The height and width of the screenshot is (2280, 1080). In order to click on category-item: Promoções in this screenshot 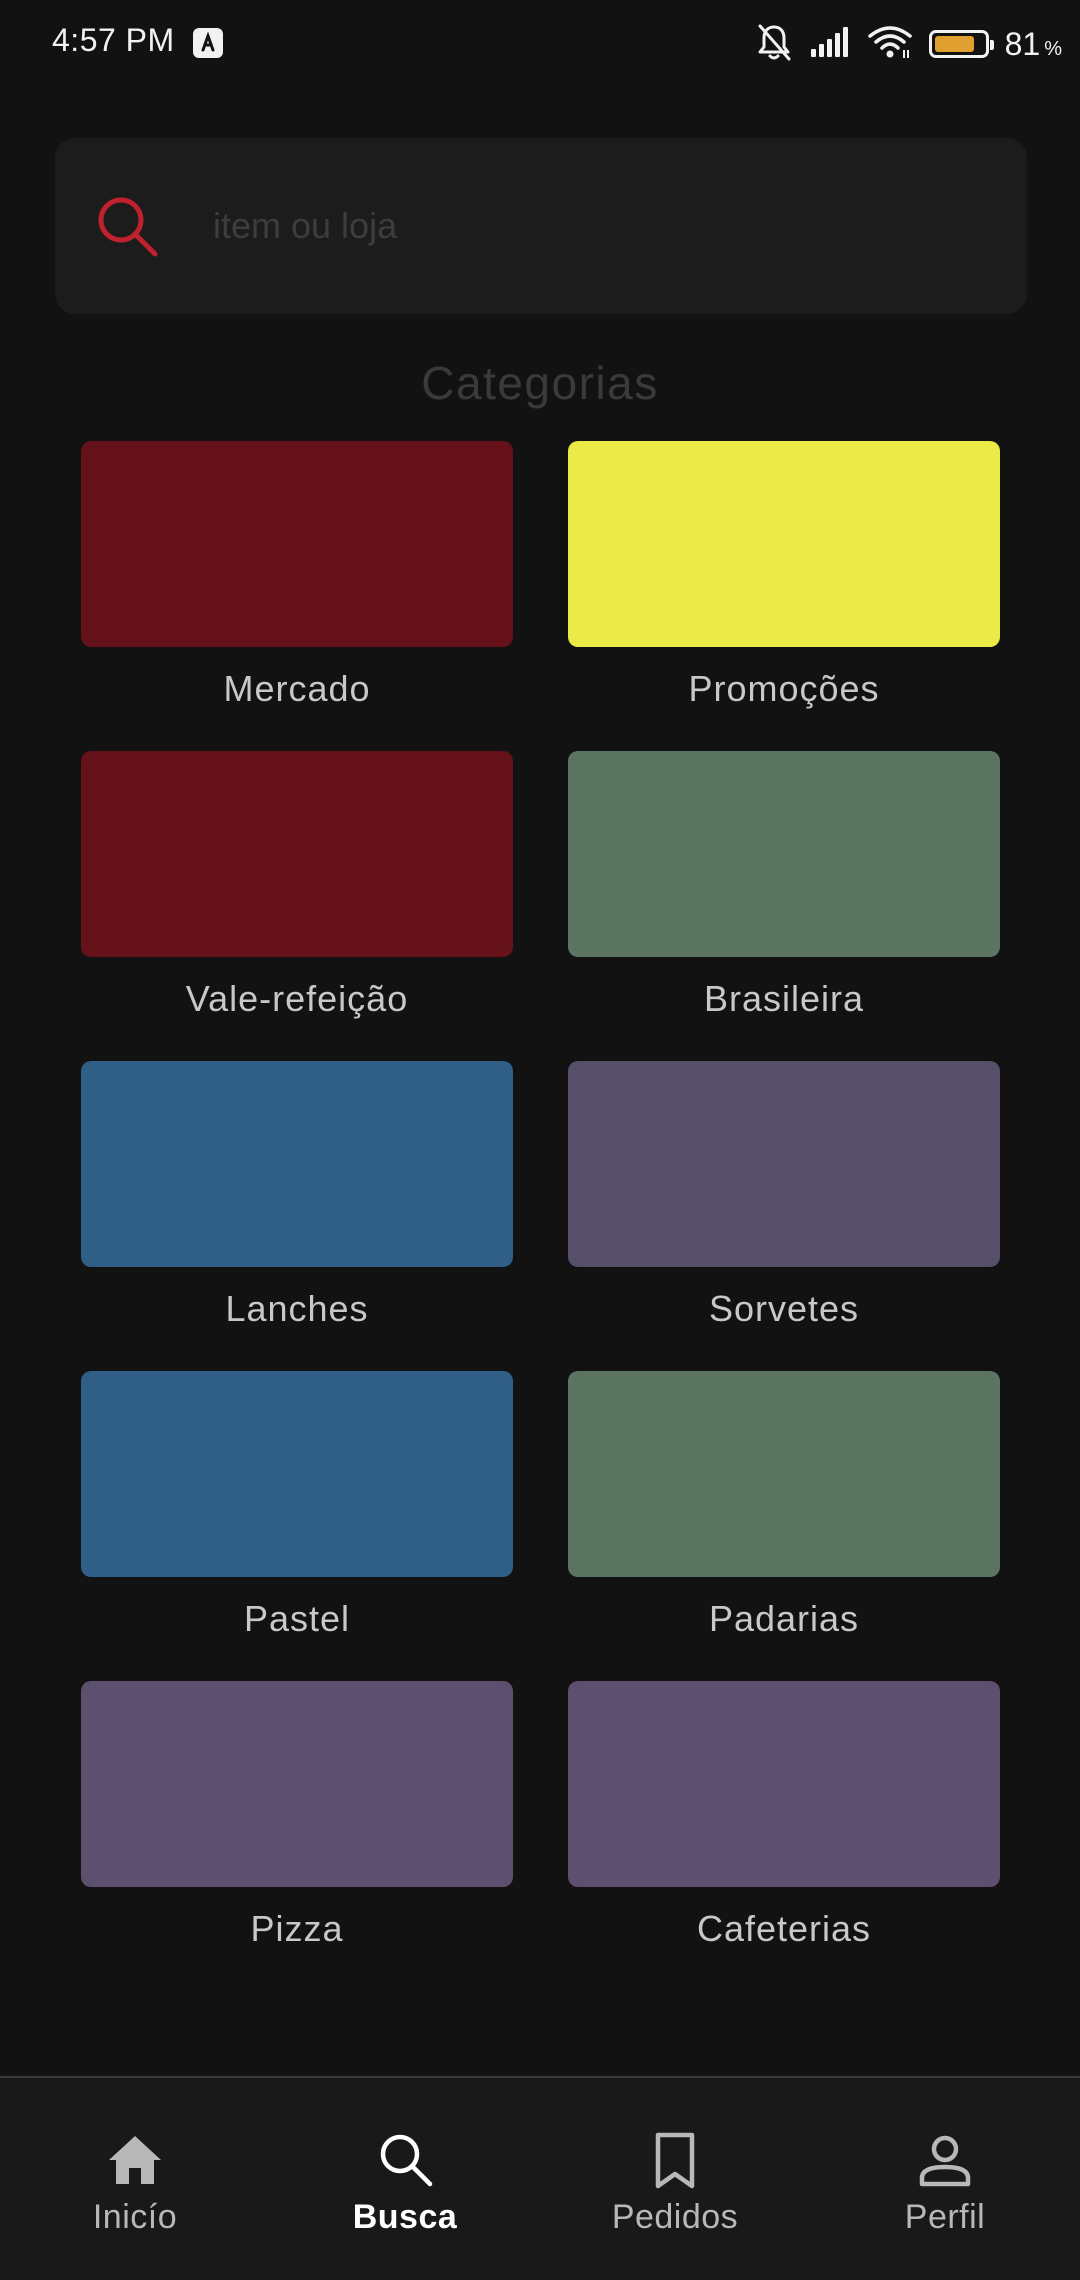, I will do `click(784, 585)`.